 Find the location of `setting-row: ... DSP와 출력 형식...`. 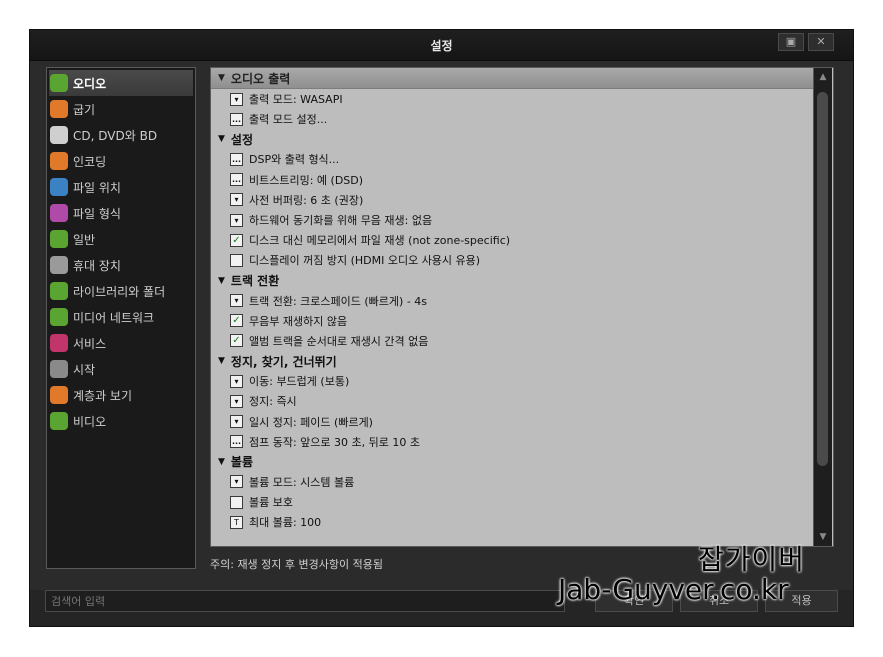

setting-row: ... DSP와 출력 형식... is located at coordinates (512, 159).